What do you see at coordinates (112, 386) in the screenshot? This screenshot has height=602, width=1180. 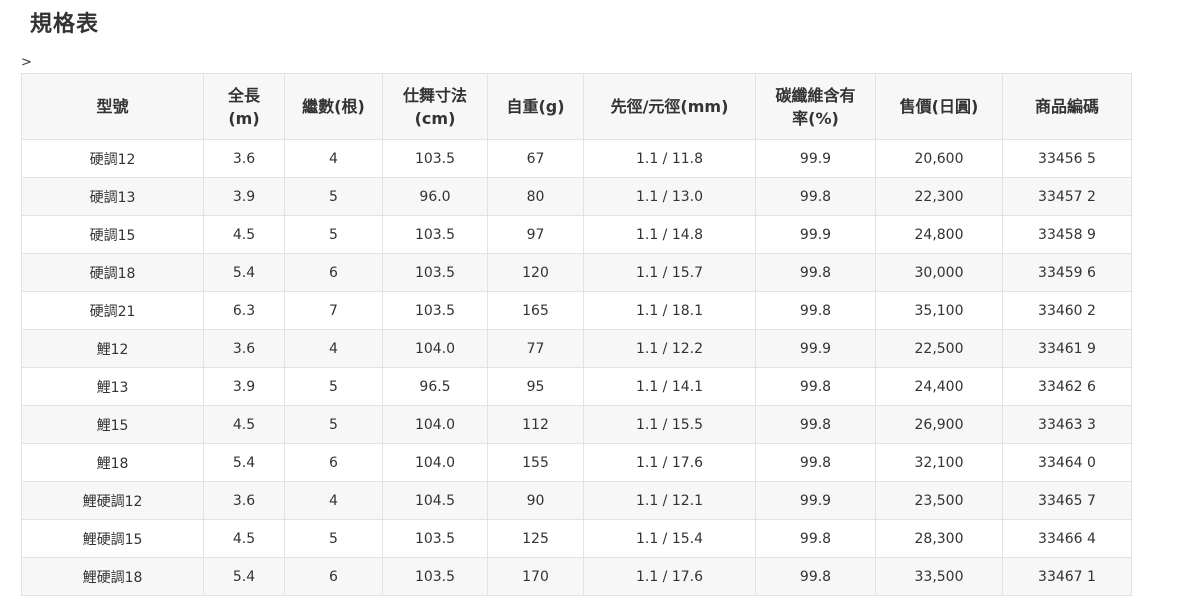 I see `cell-model: 鯉13` at bounding box center [112, 386].